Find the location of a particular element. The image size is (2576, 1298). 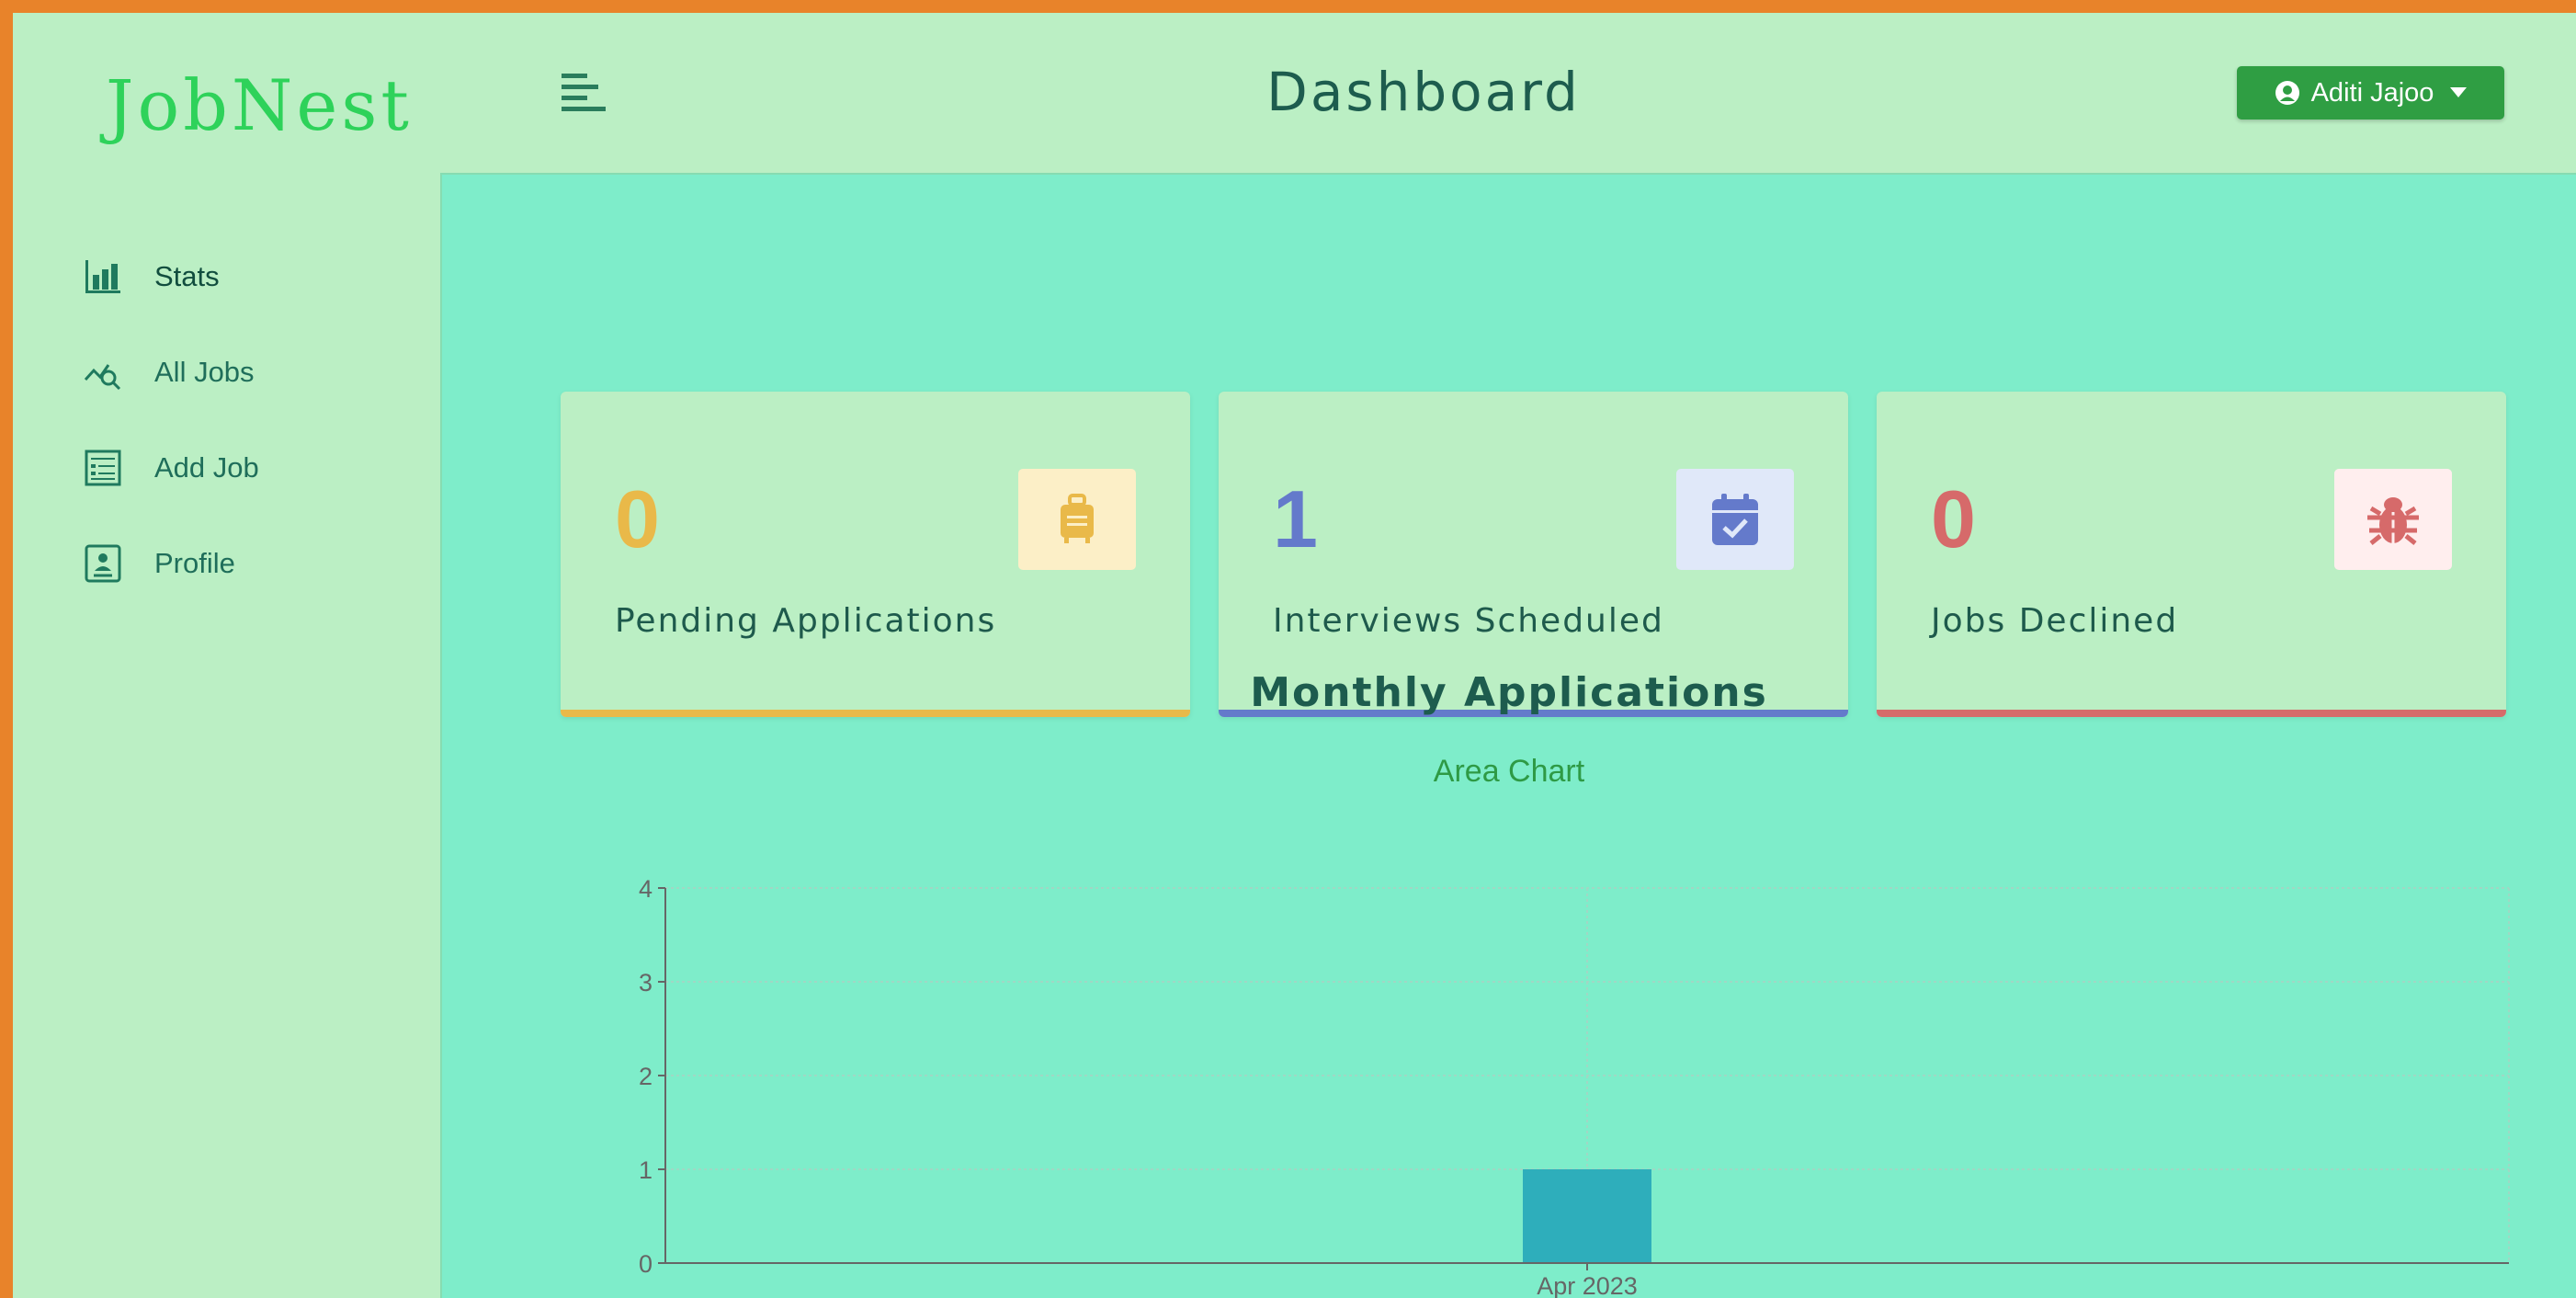

sidebar-item-label: Stats is located at coordinates (187, 276).